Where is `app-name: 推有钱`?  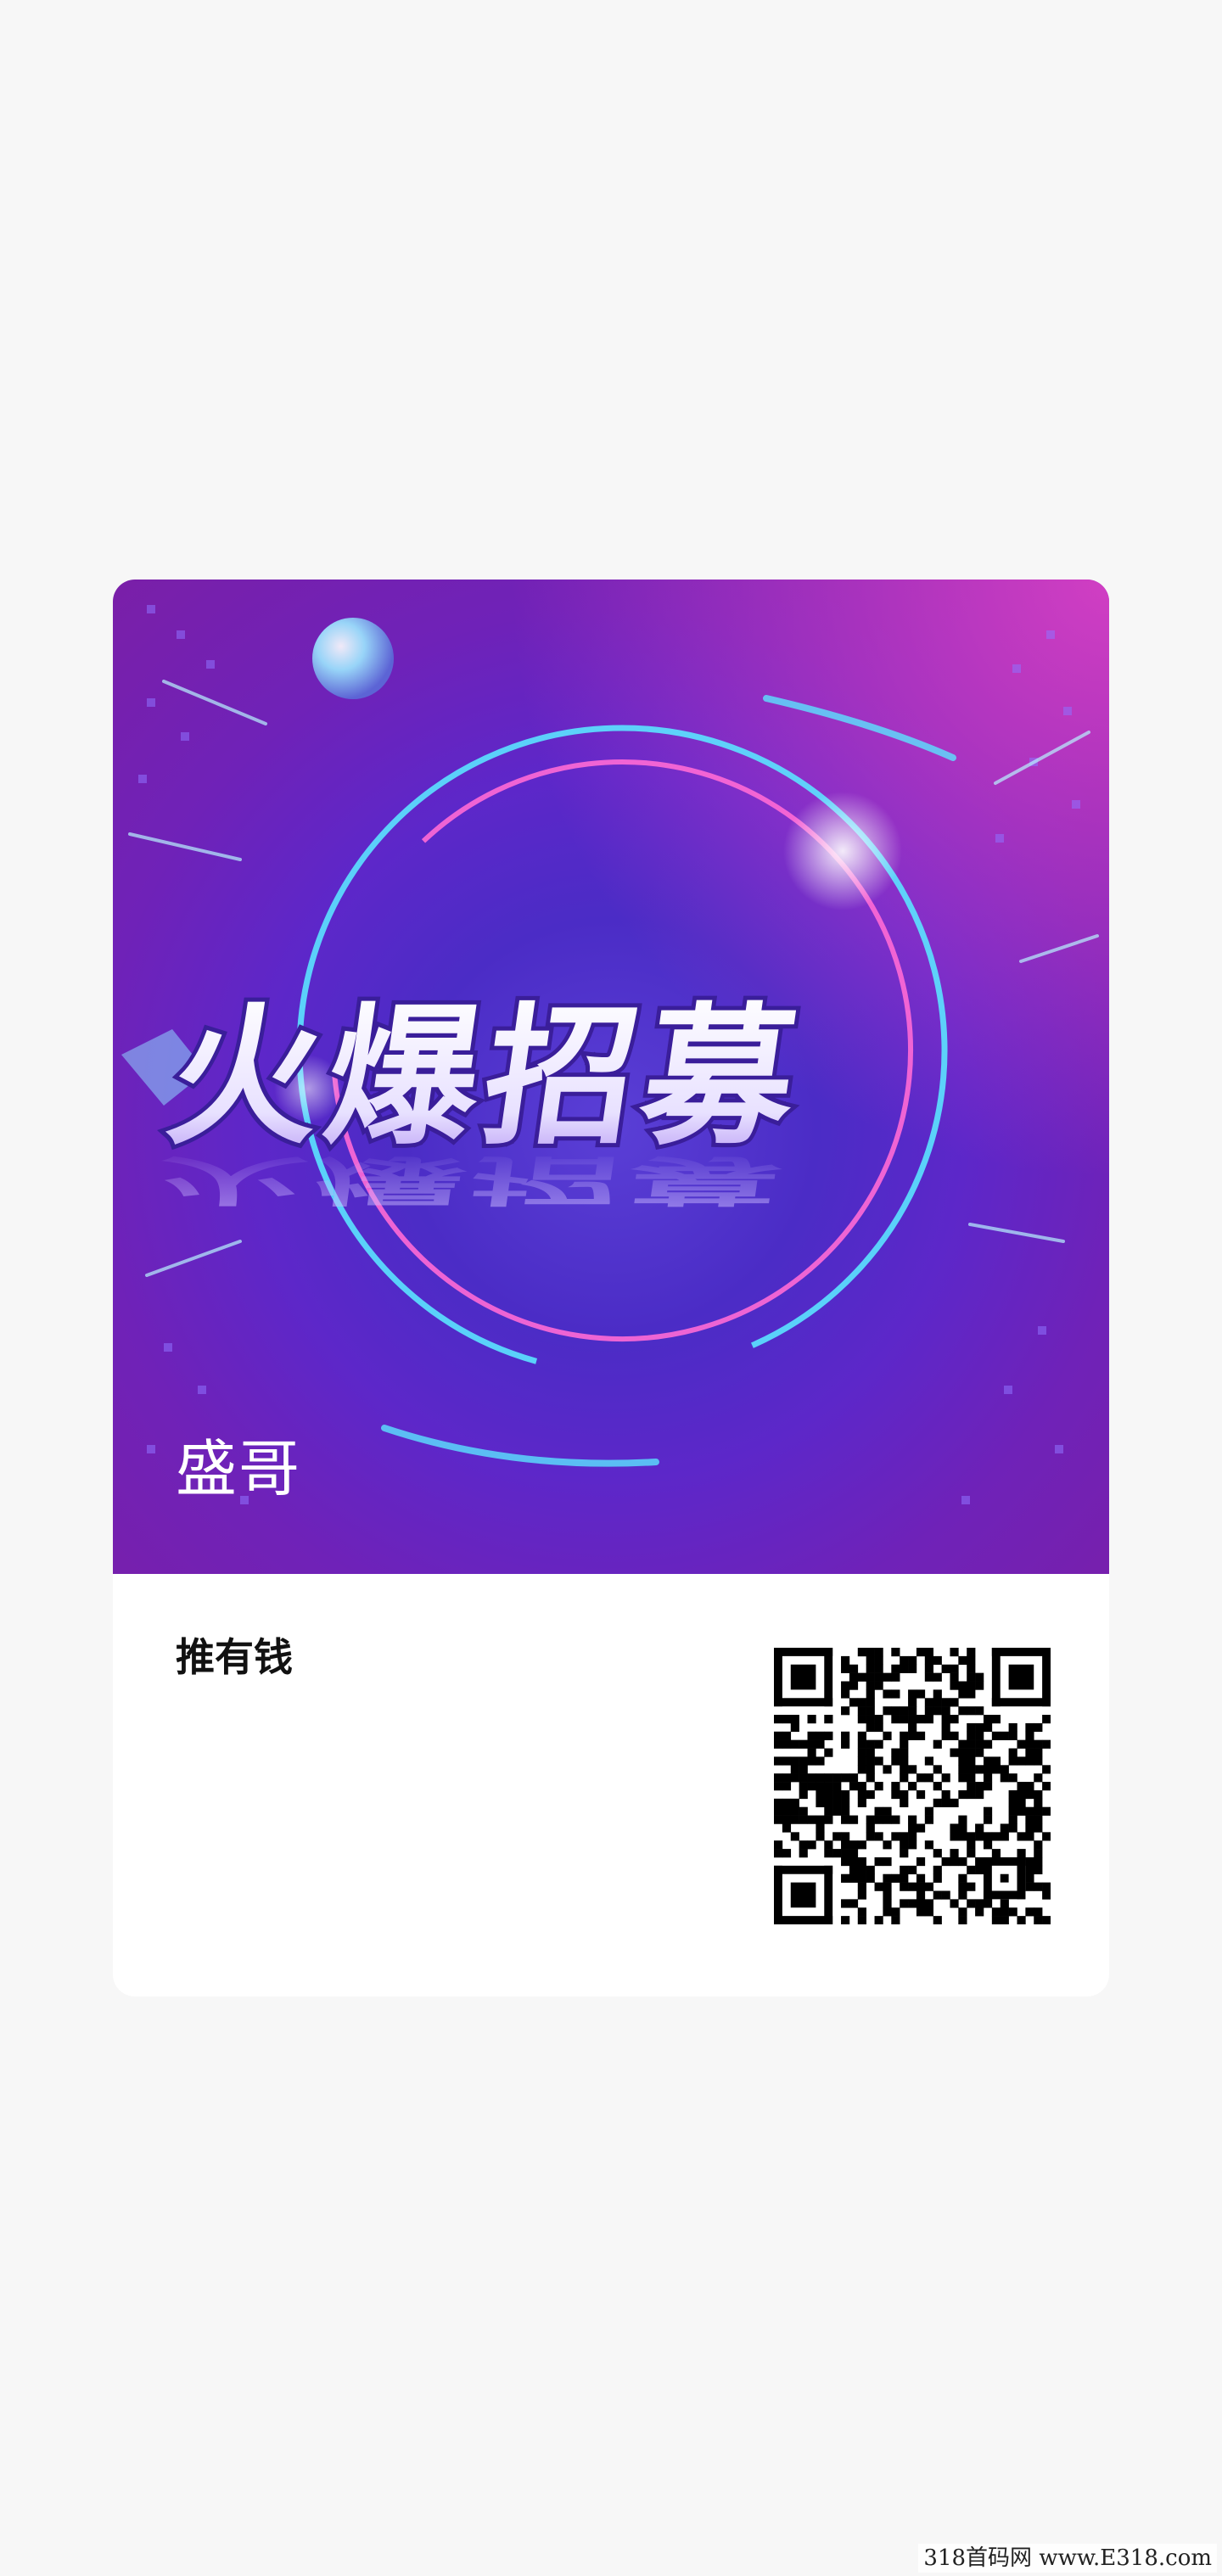 app-name: 推有钱 is located at coordinates (234, 1657).